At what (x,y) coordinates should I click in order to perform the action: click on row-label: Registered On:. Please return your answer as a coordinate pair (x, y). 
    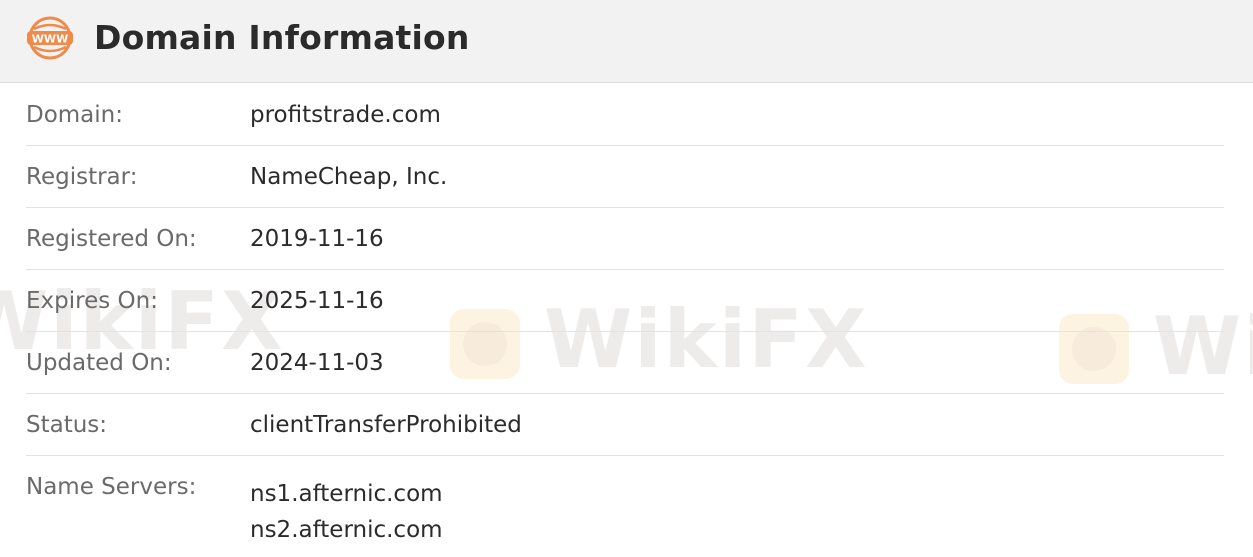
    Looking at the image, I should click on (111, 239).